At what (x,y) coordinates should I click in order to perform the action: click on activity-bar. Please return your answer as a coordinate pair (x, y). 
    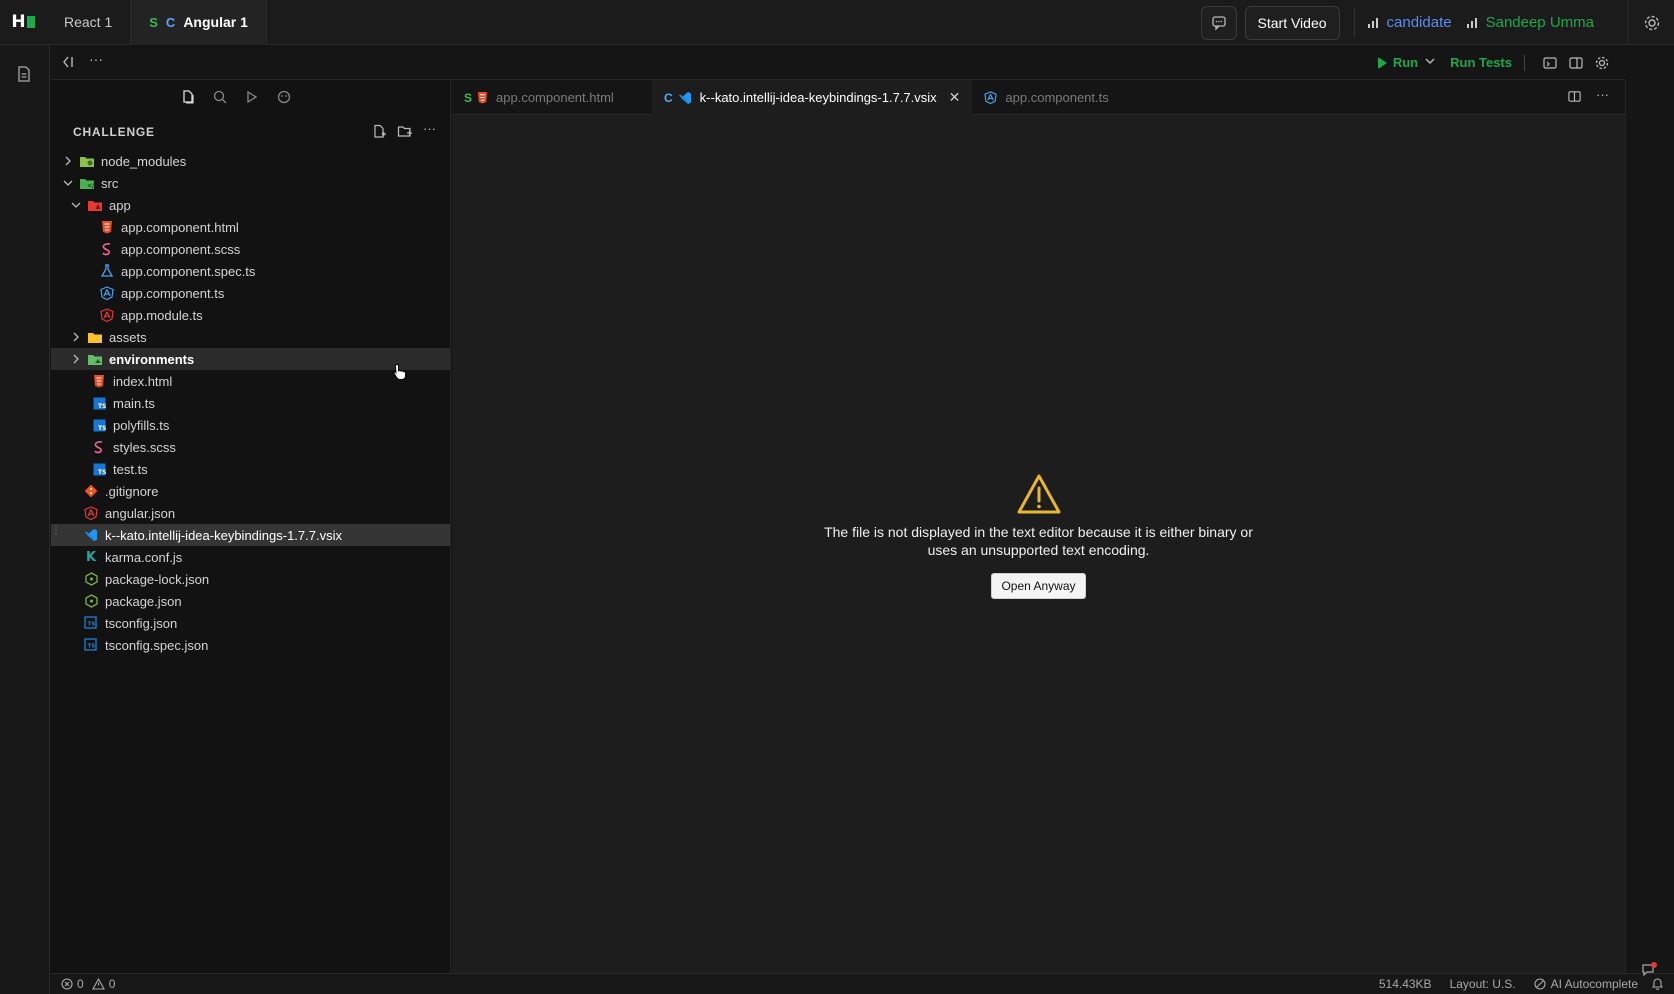
    Looking at the image, I should click on (25, 519).